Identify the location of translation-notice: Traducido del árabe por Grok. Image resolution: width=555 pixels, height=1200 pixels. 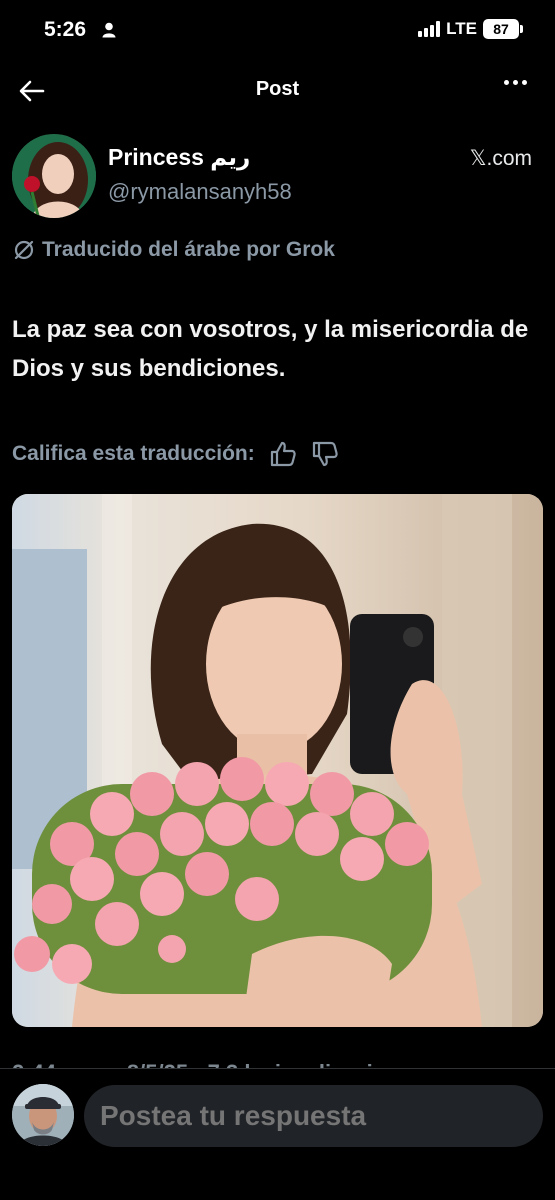
(173, 250).